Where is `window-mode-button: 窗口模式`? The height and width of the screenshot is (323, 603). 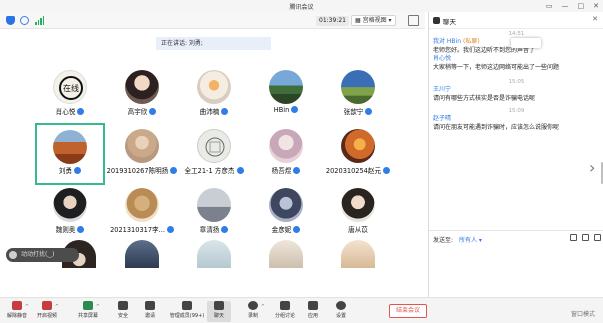
window-mode-button: 窗口模式 is located at coordinates (583, 313).